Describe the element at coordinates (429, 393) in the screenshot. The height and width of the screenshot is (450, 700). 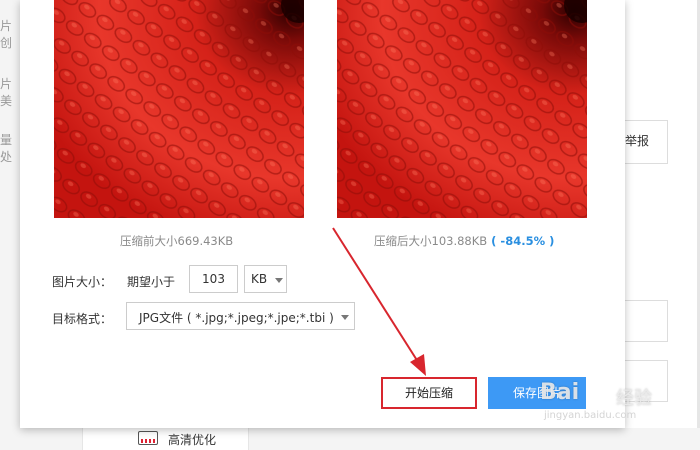
I see `start-compress-button: 开始压缩` at that location.